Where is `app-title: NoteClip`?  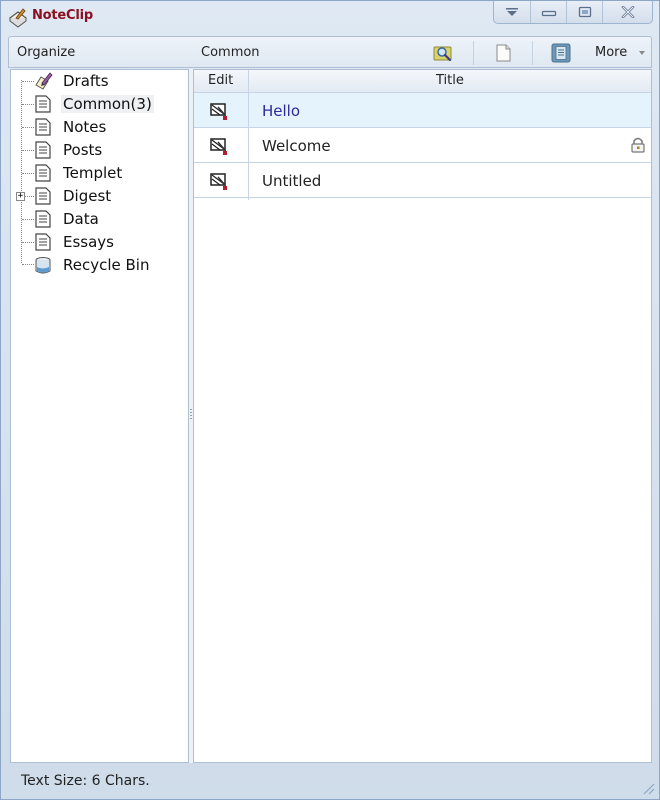 app-title: NoteClip is located at coordinates (63, 15).